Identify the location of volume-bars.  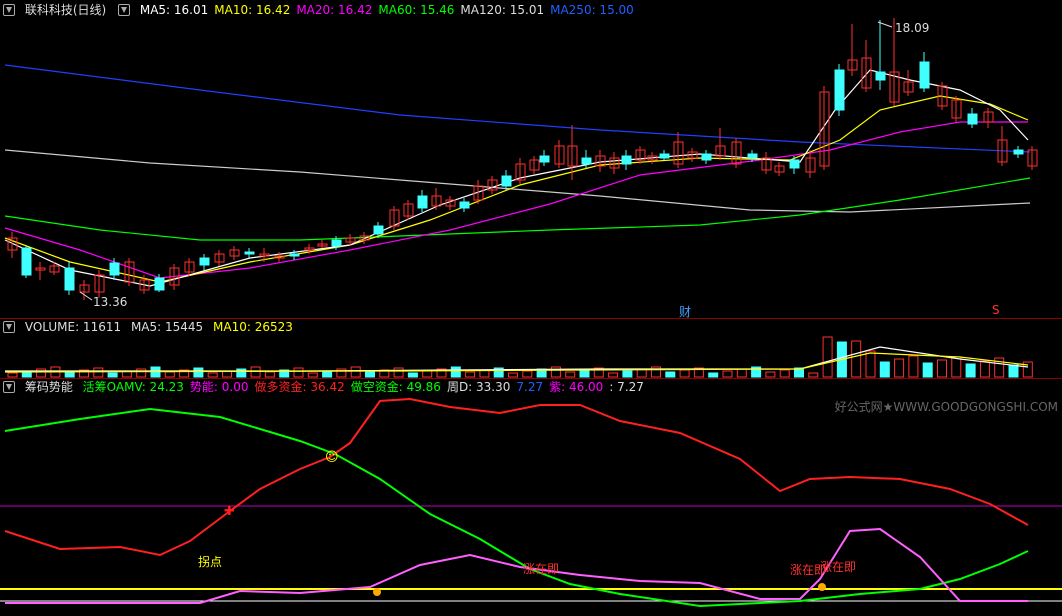
(531, 348).